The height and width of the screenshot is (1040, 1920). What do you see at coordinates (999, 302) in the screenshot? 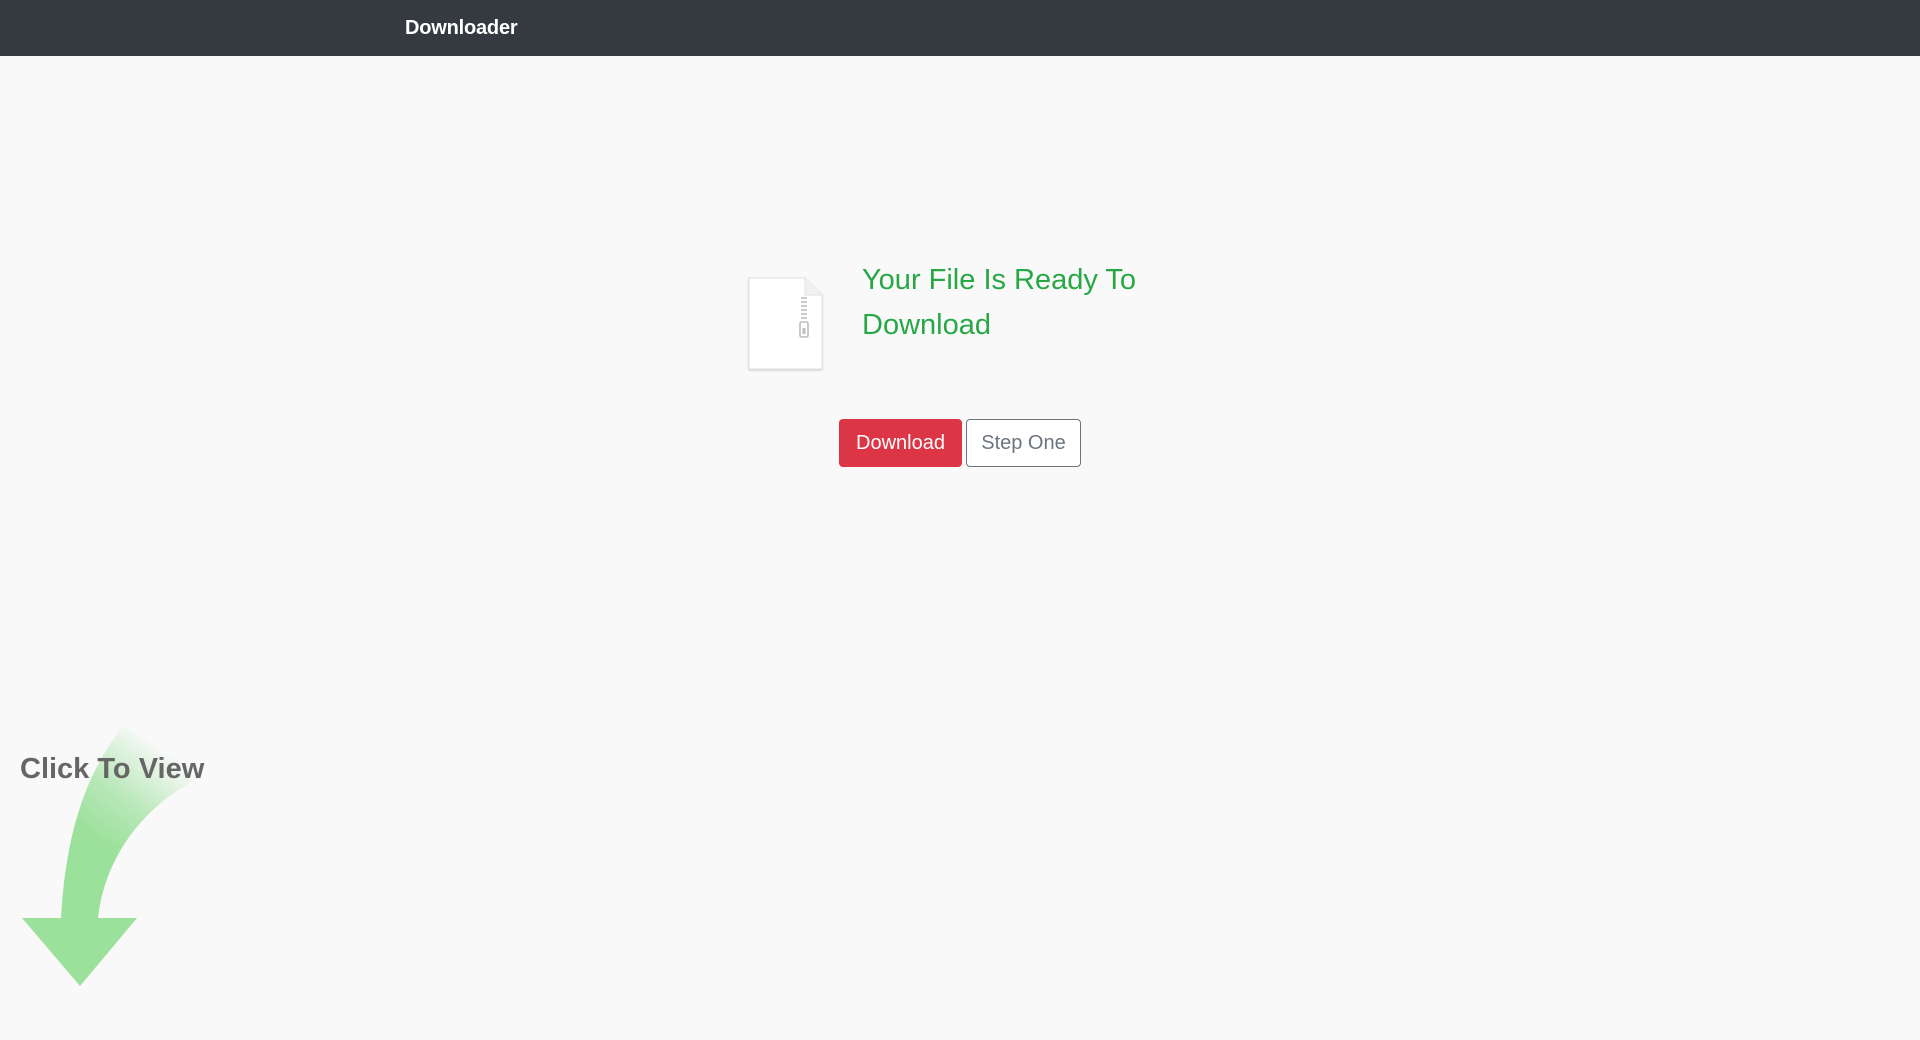
I see `file-ready-heading: Your File Is Ready To Download` at bounding box center [999, 302].